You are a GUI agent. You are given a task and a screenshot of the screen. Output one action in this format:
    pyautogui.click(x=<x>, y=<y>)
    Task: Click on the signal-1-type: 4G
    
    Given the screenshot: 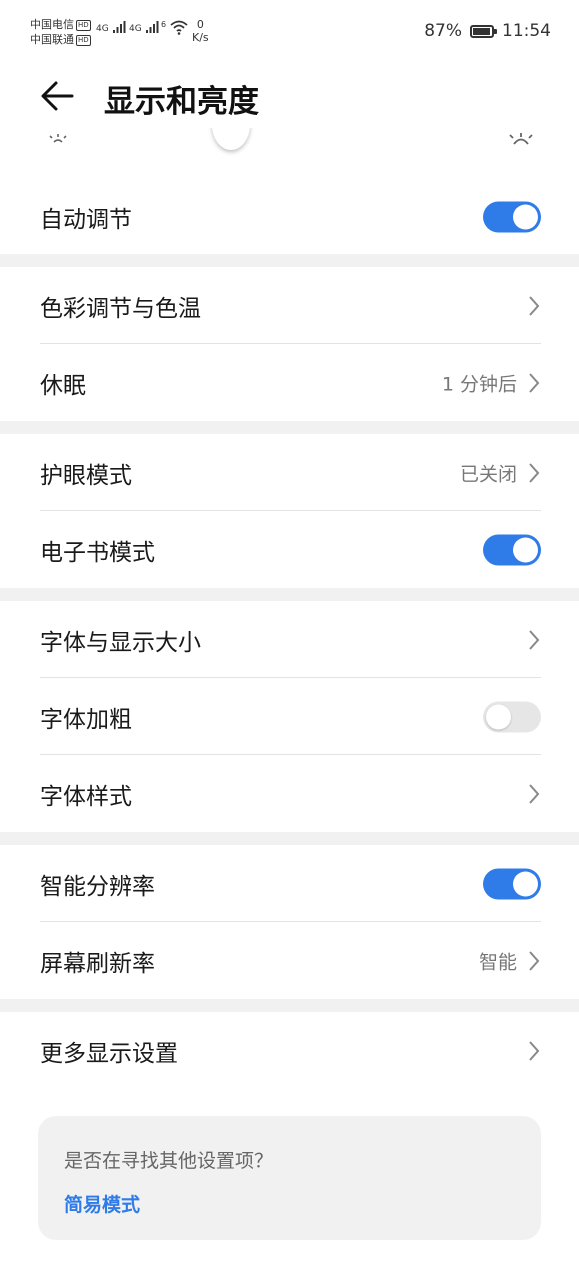 What is the action you would take?
    pyautogui.click(x=102, y=29)
    